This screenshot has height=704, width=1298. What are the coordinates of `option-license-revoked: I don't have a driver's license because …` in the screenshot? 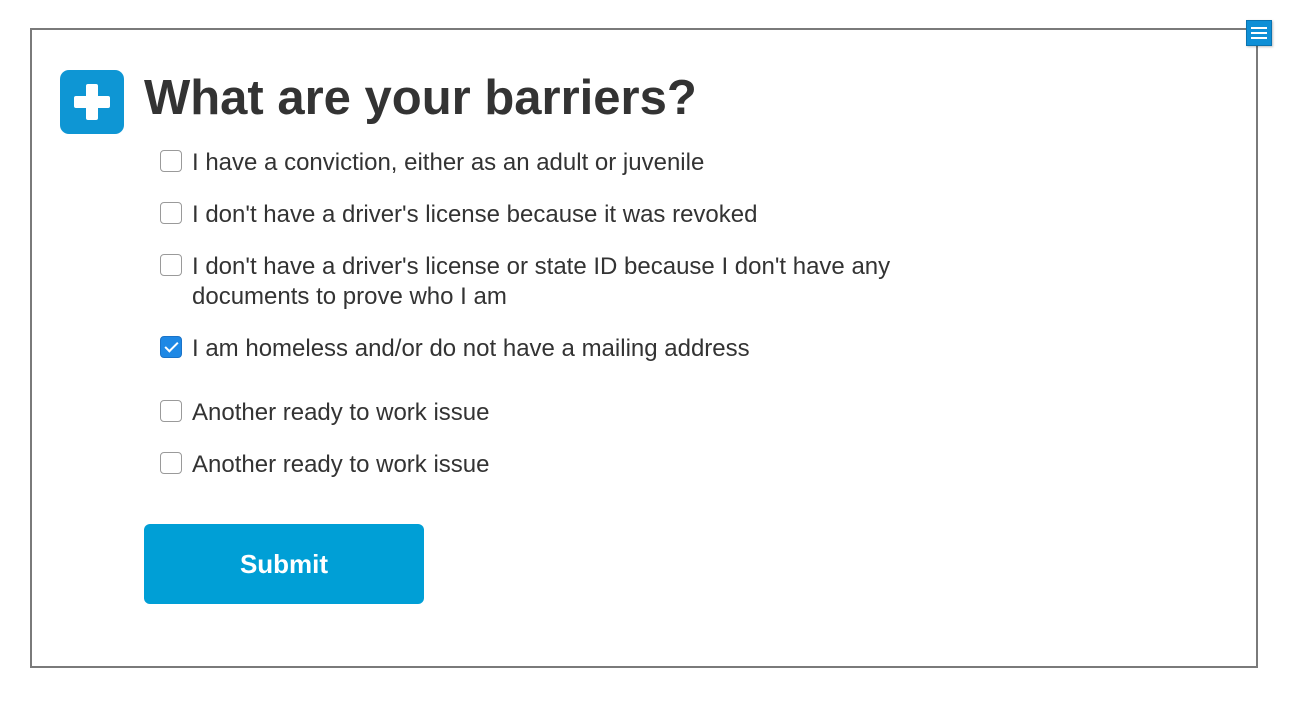 It's located at (566, 215).